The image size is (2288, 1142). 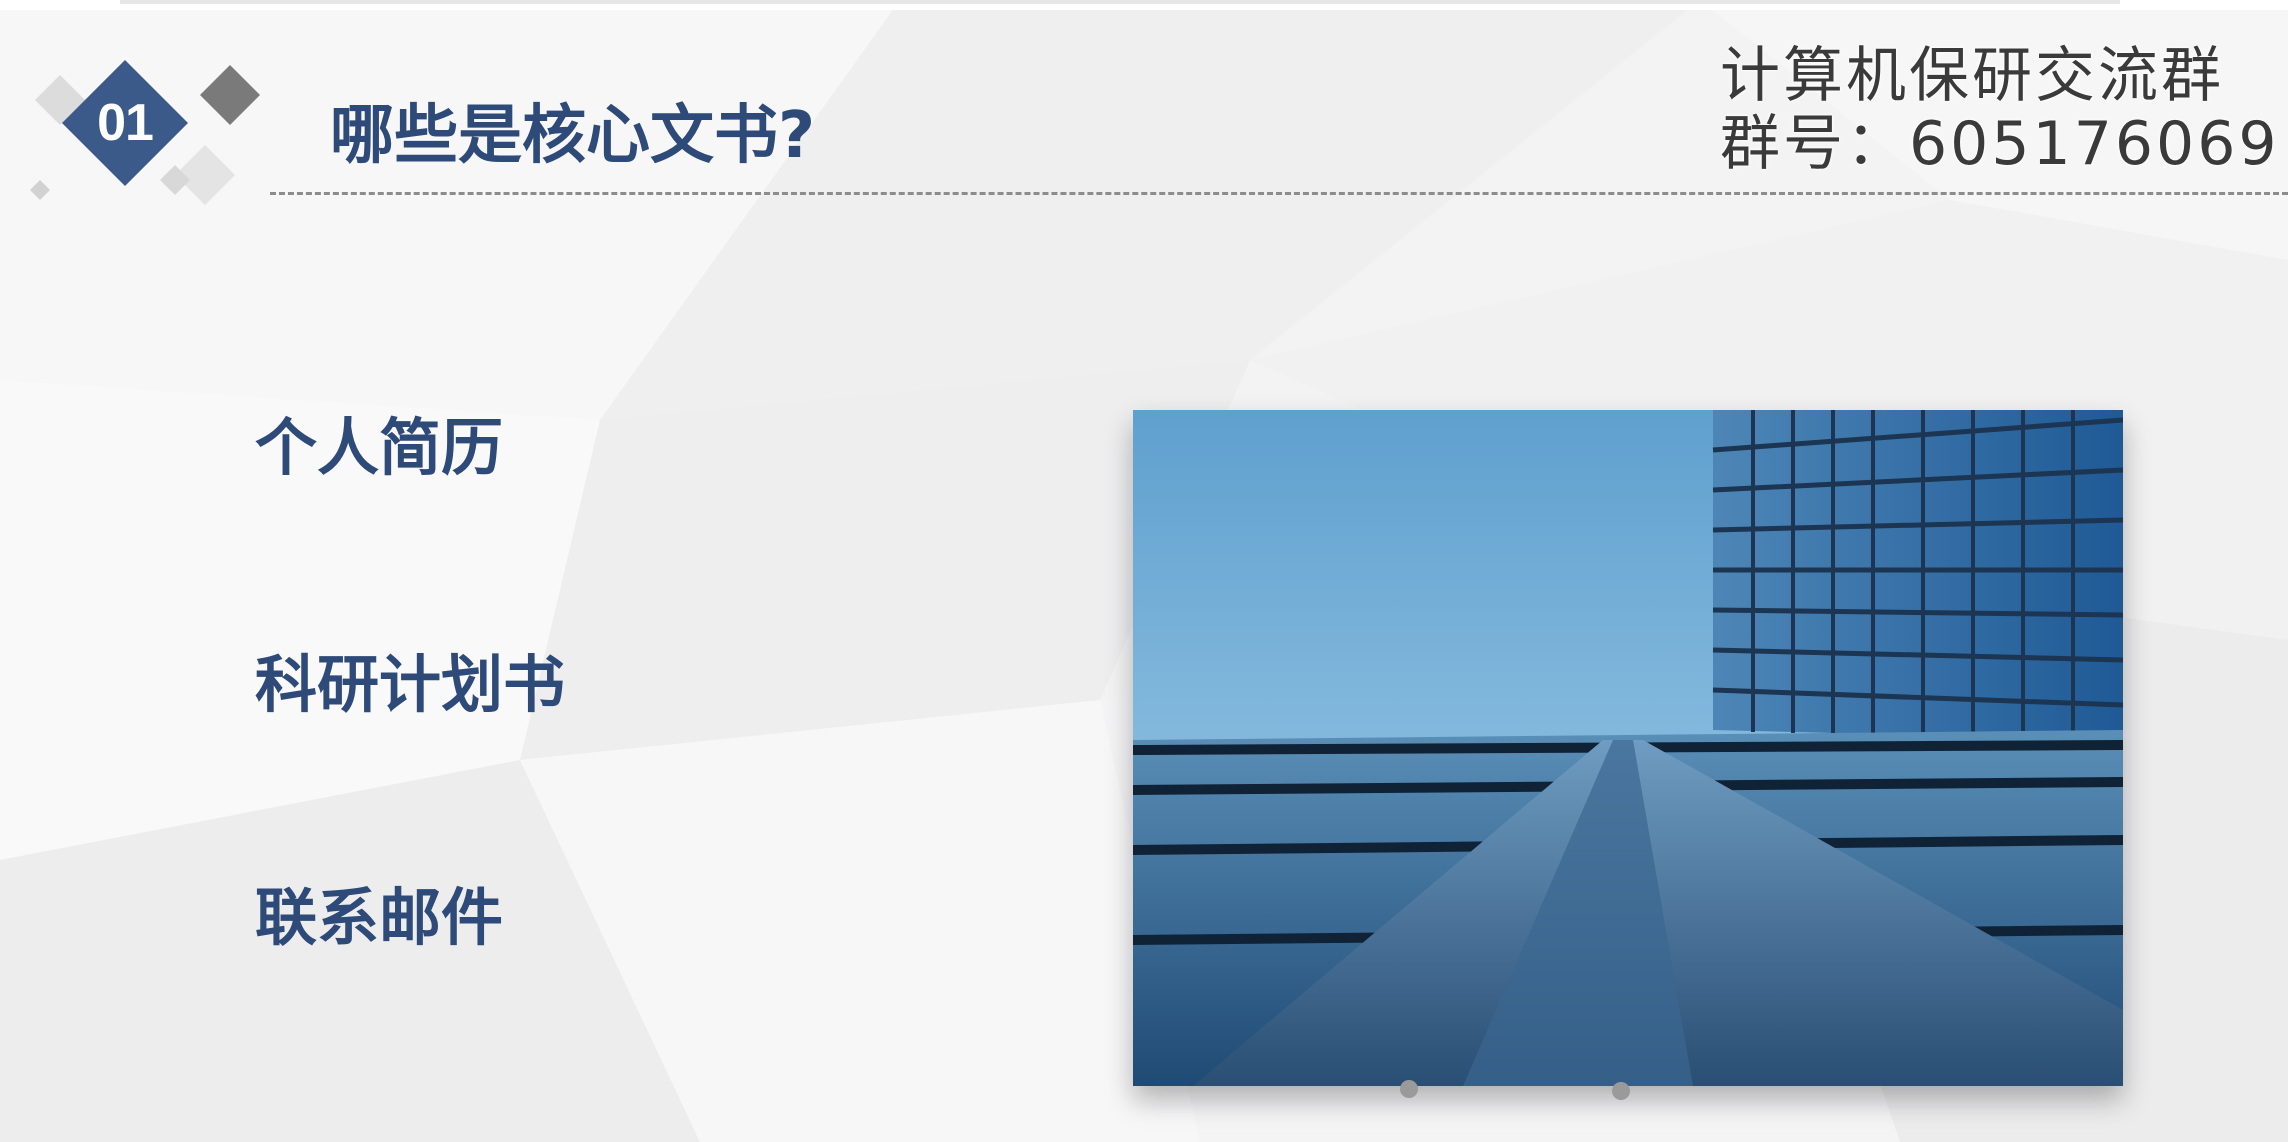 What do you see at coordinates (379, 447) in the screenshot?
I see `doc-item-resume: 个人简历` at bounding box center [379, 447].